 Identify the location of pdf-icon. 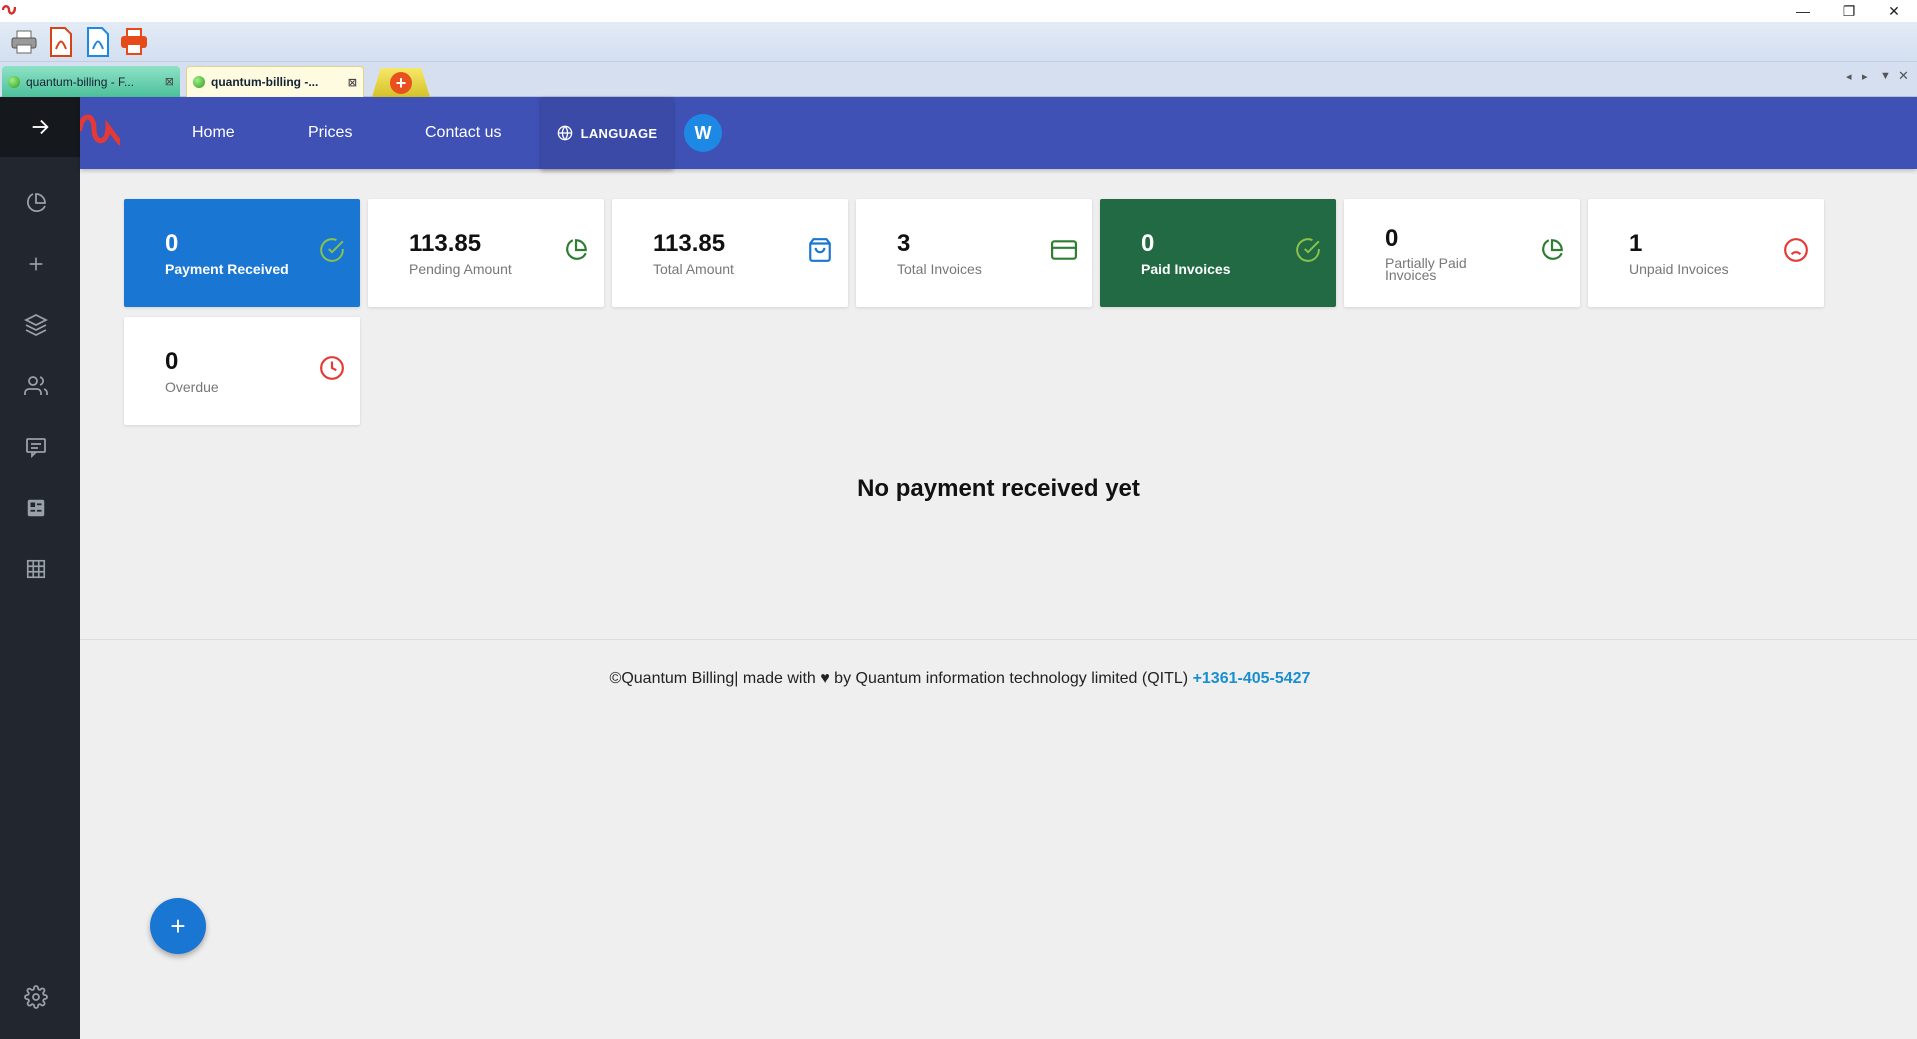
(61, 42).